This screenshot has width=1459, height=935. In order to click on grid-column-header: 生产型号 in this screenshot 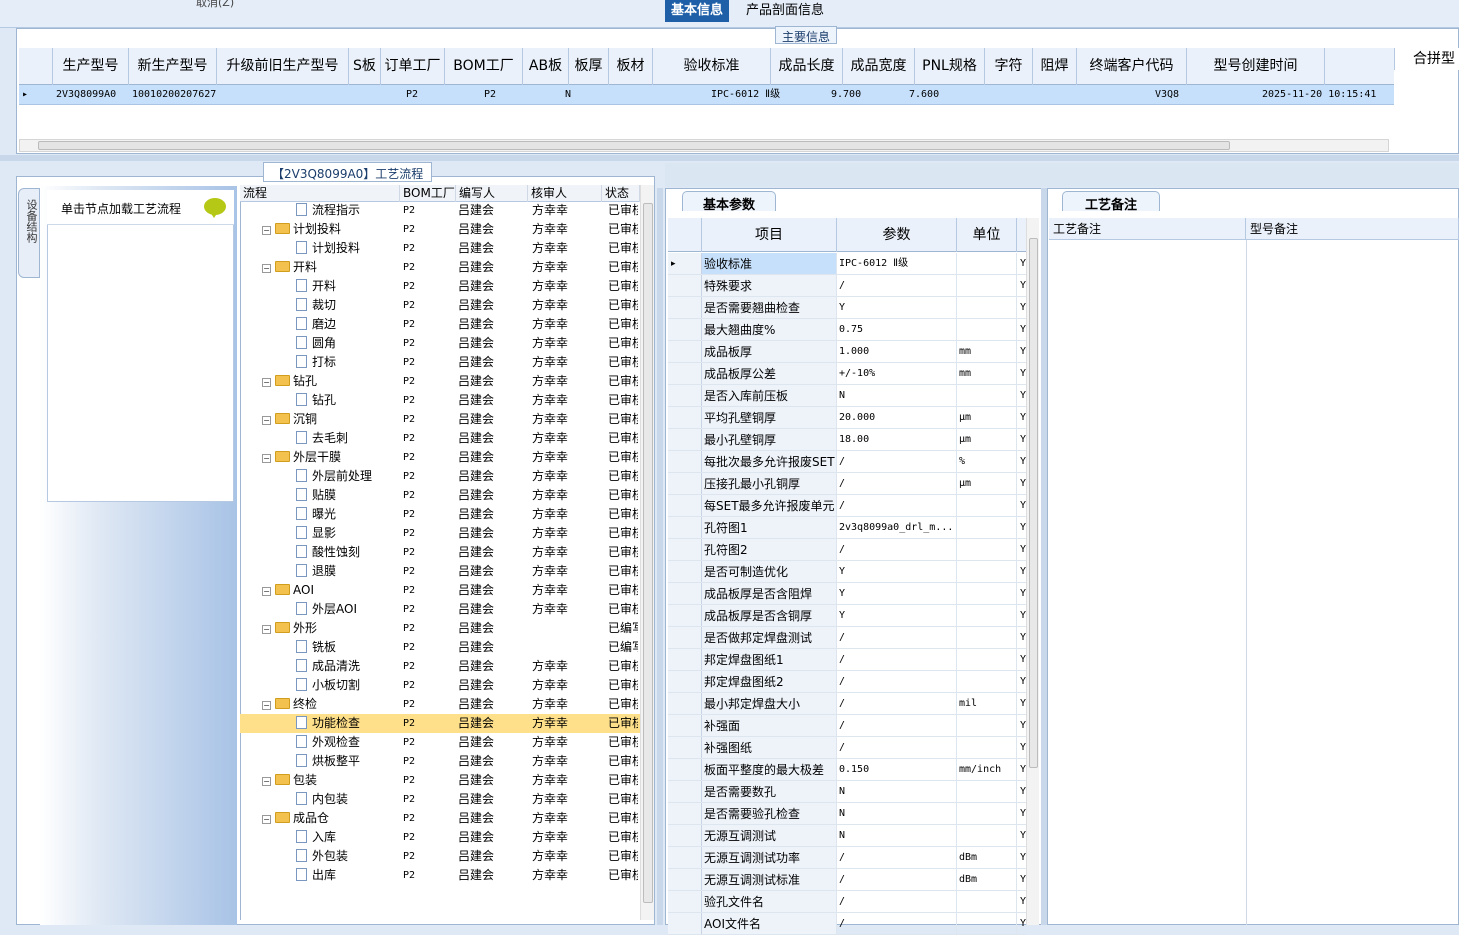, I will do `click(91, 66)`.